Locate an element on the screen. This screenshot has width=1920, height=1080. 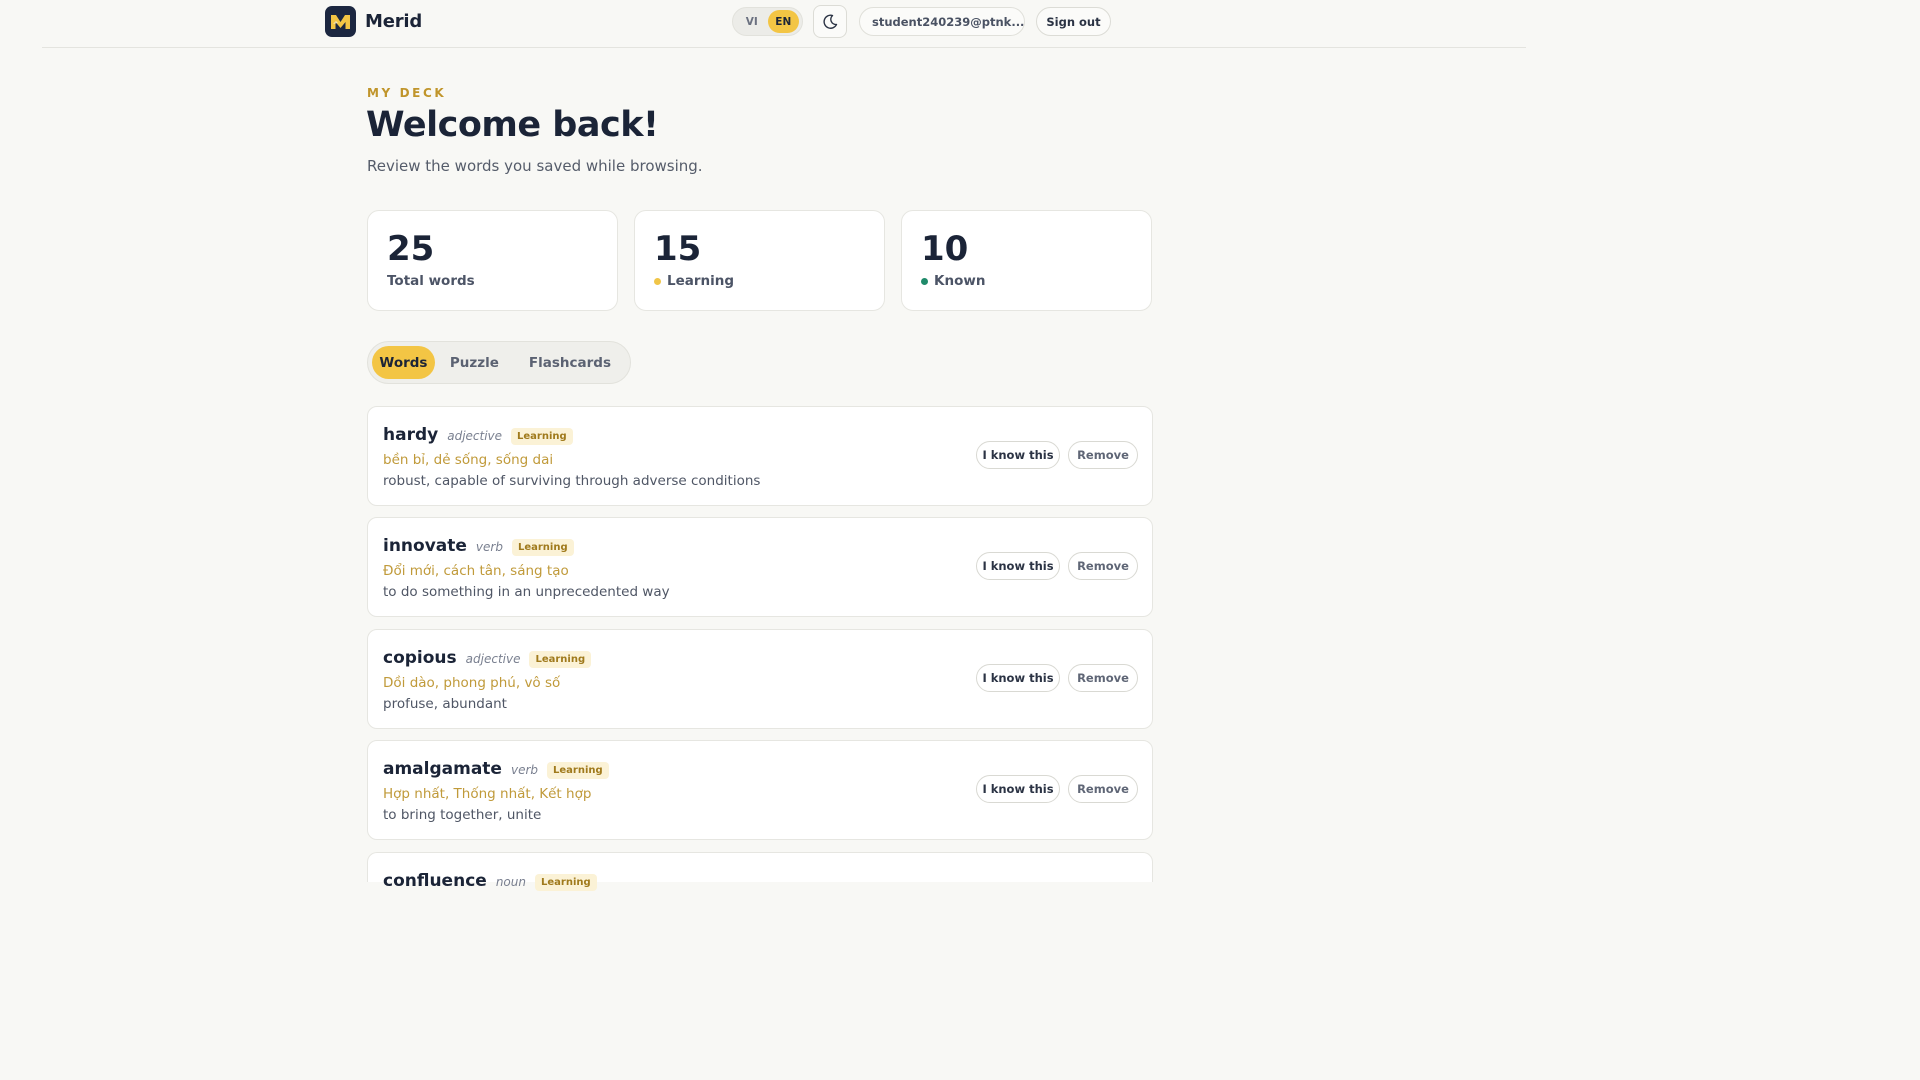
word-definition: to bring together, unite is located at coordinates (462, 815).